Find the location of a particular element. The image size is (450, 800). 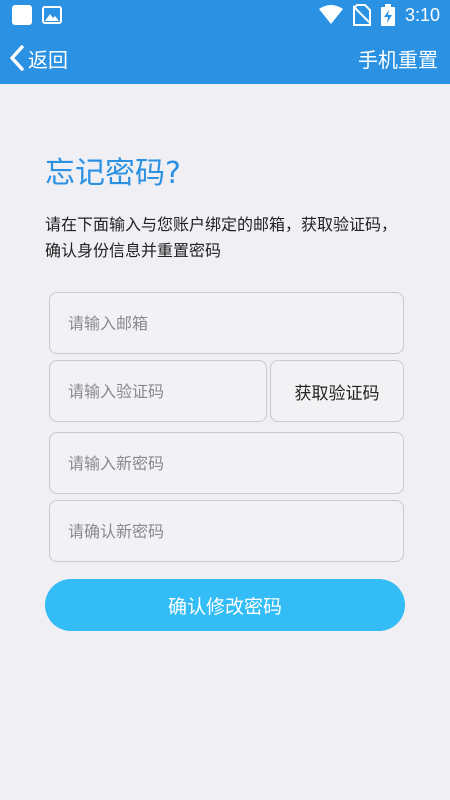

email-input is located at coordinates (226, 323).